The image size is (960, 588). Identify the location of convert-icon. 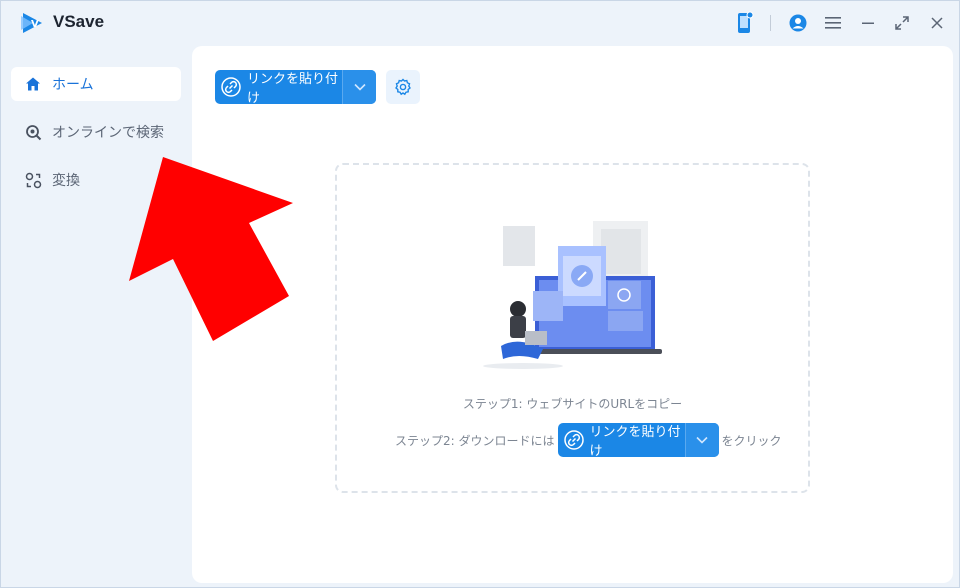
(33, 180).